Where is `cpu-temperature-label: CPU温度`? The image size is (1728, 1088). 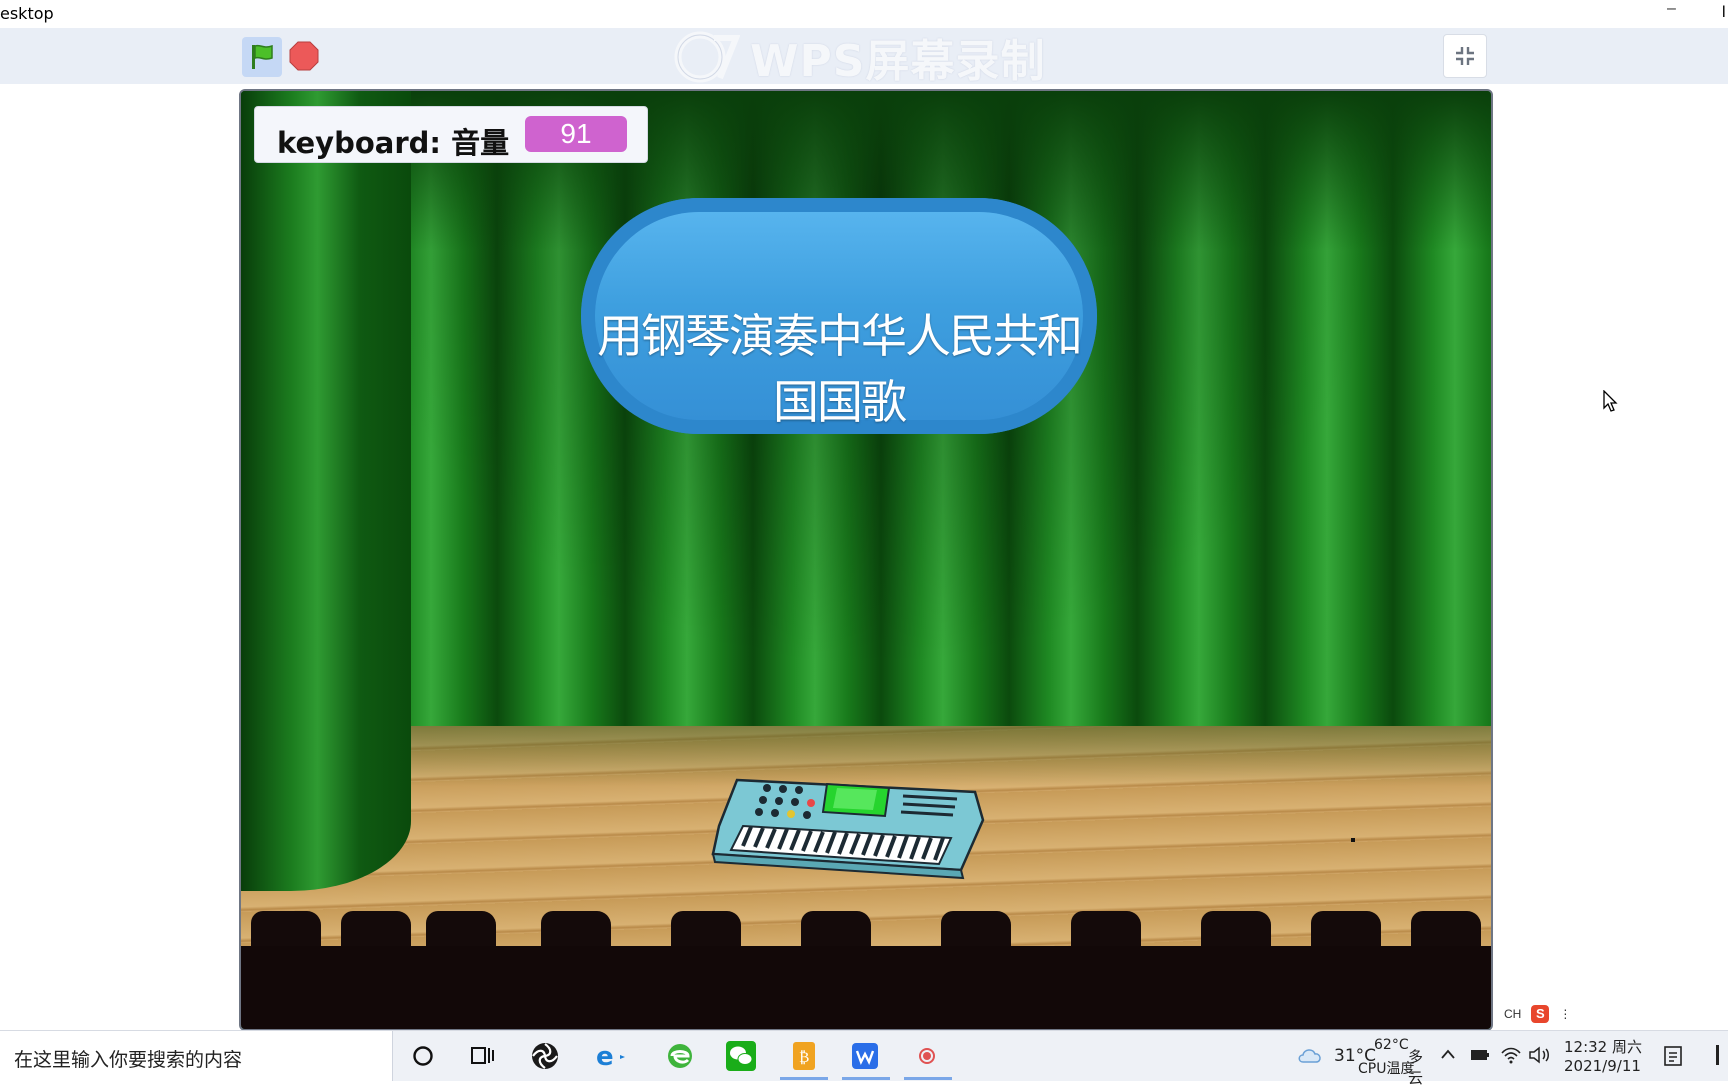
cpu-temperature-label: CPU温度 is located at coordinates (1386, 1069).